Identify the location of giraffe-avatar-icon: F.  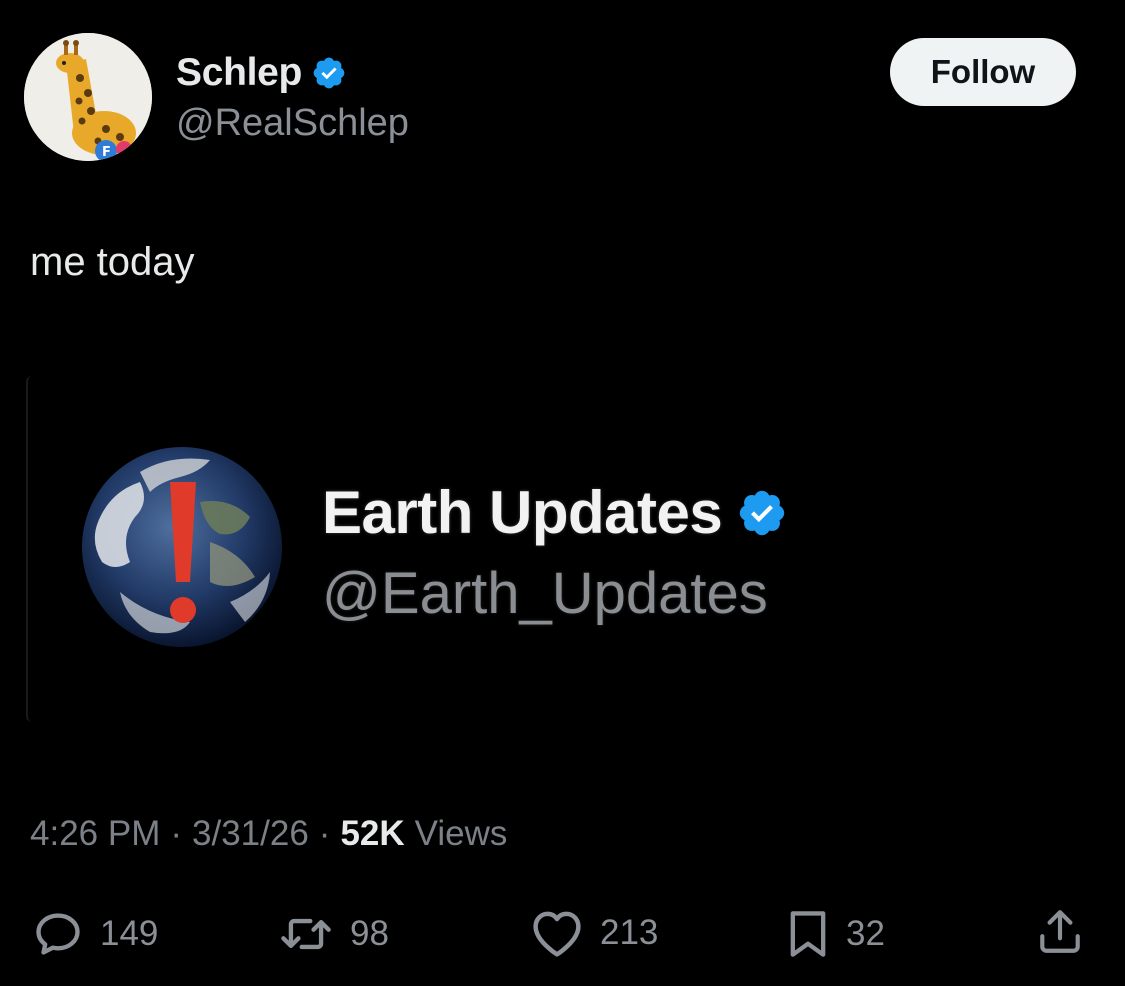
(88, 97).